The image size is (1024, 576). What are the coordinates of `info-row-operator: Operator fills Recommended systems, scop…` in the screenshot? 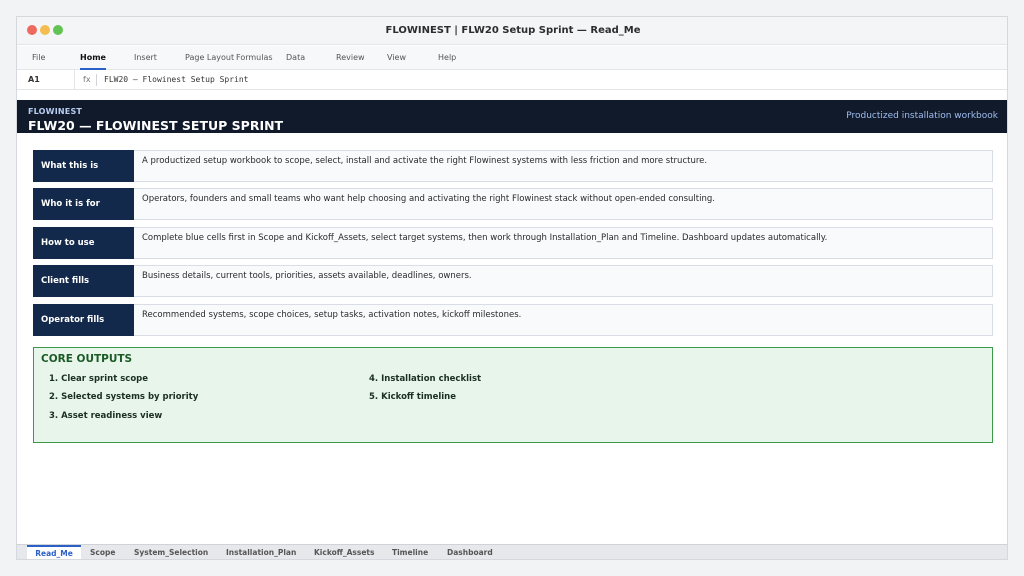 It's located at (513, 320).